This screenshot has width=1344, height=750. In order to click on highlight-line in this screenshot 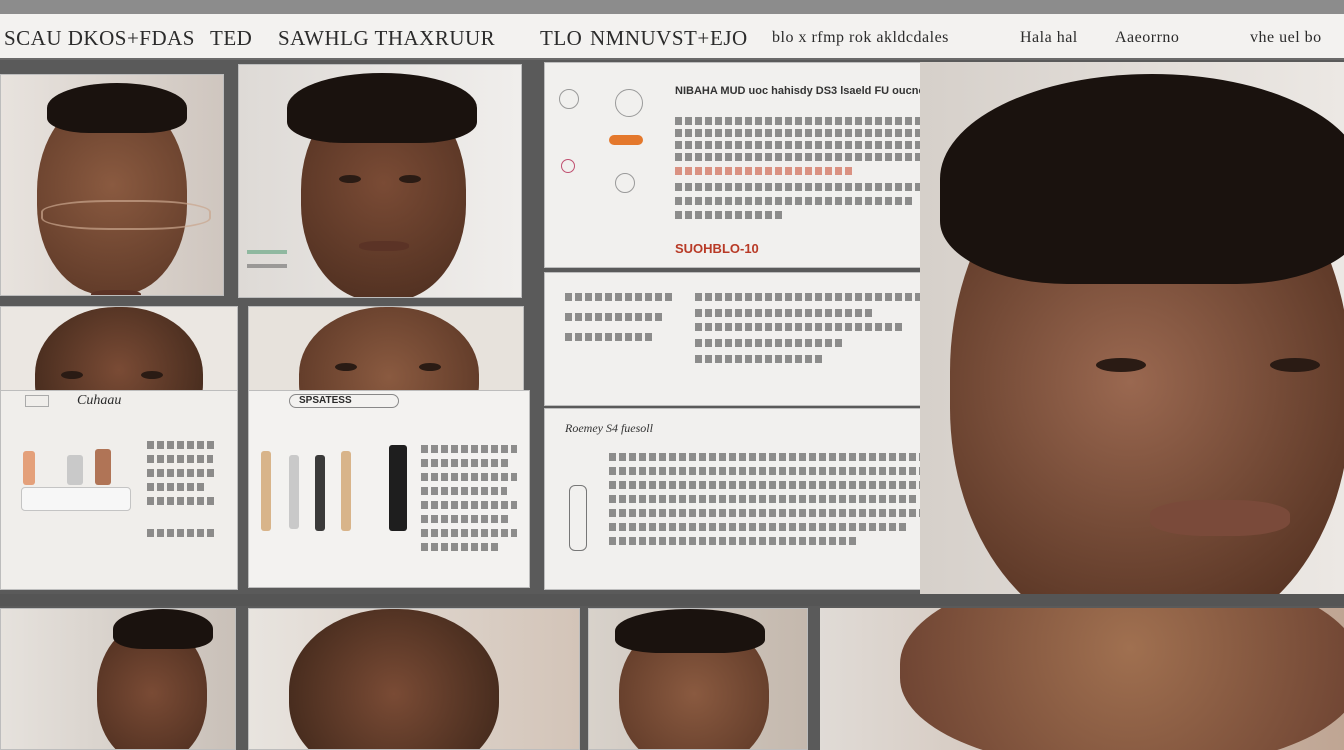, I will do `click(765, 171)`.